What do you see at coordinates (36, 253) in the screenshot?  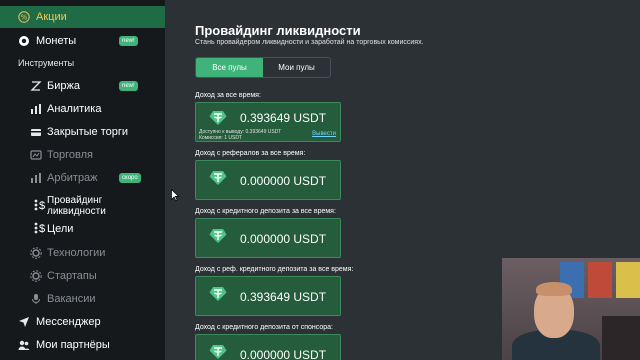 I see `technologies-icon` at bounding box center [36, 253].